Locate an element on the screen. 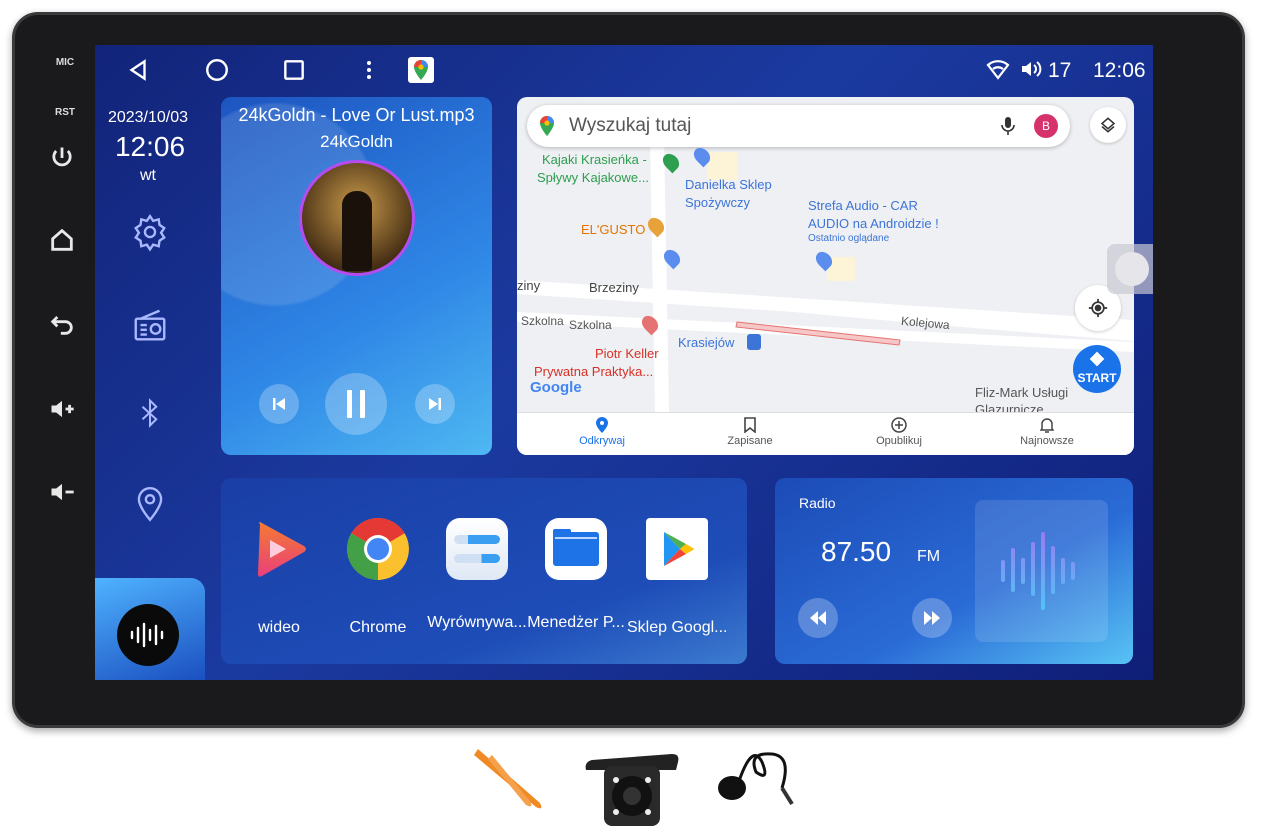 The height and width of the screenshot is (832, 1262). rewind-icon is located at coordinates (818, 618).